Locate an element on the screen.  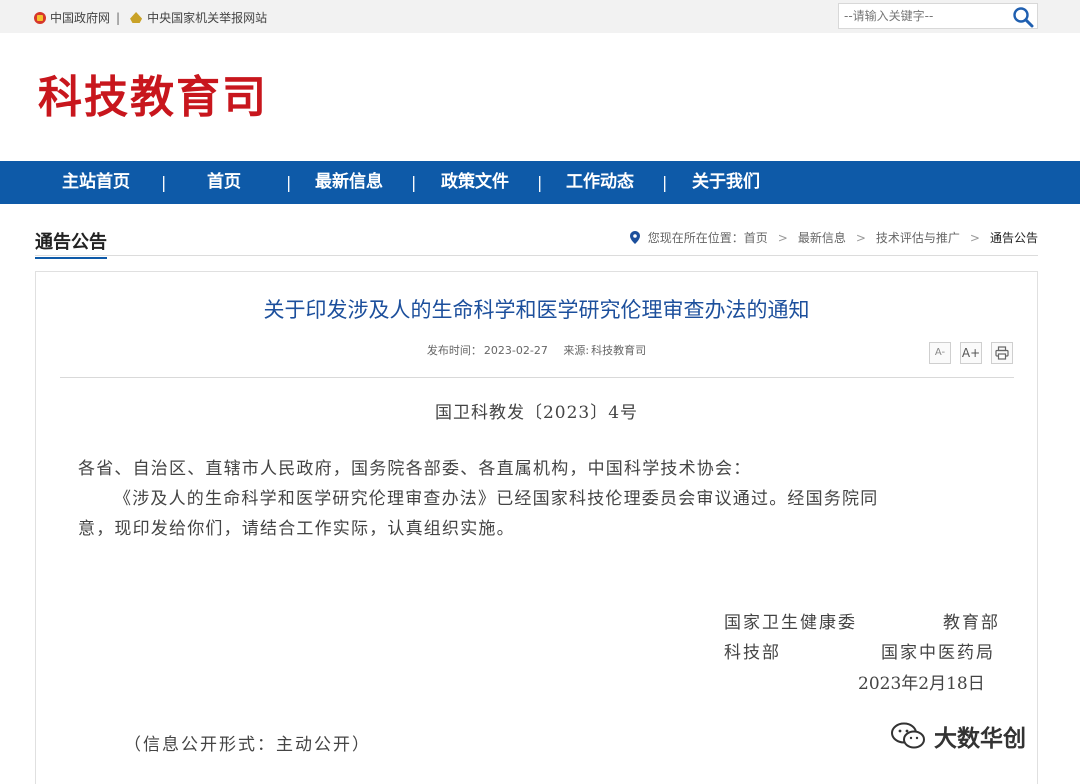
search-icon is located at coordinates (1023, 17).